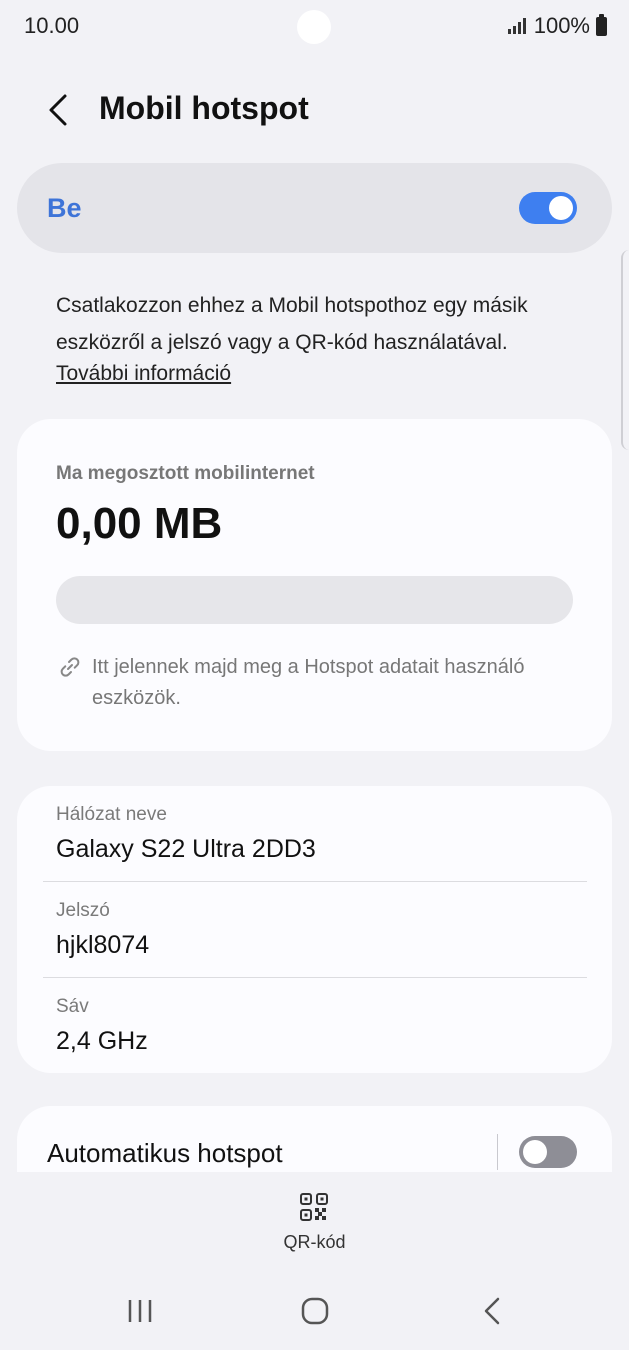 The image size is (629, 1350). Describe the element at coordinates (314, 1207) in the screenshot. I see `qr-code-icon` at that location.